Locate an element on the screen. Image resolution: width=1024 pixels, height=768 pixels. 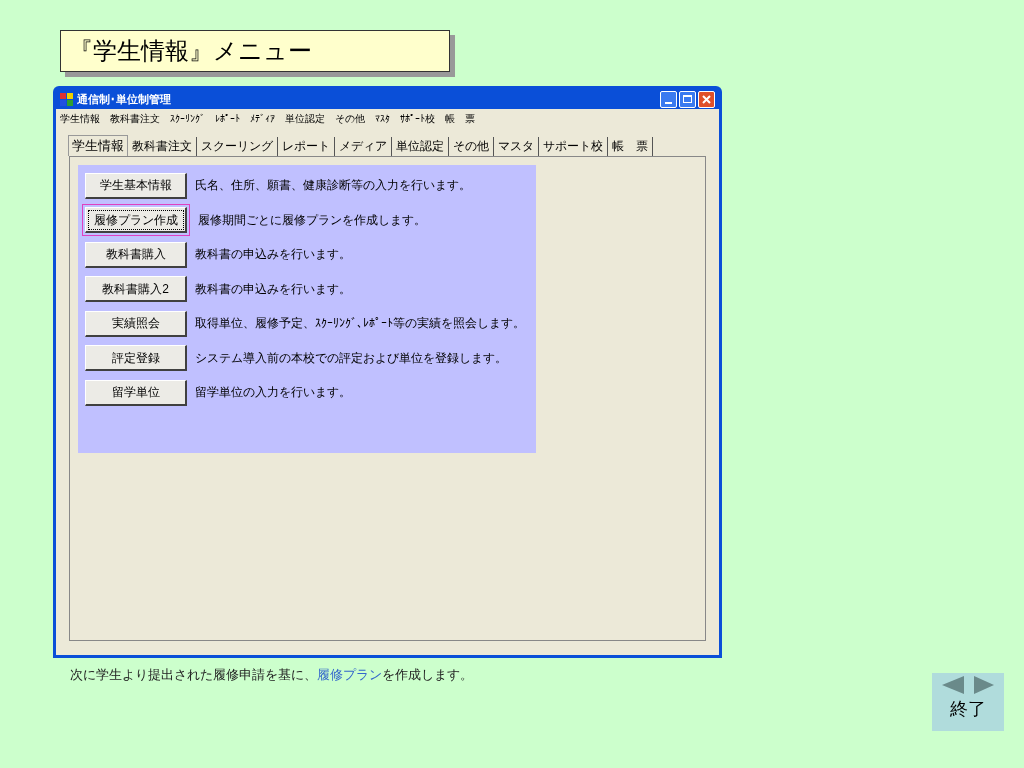
close-button is located at coordinates (706, 99).